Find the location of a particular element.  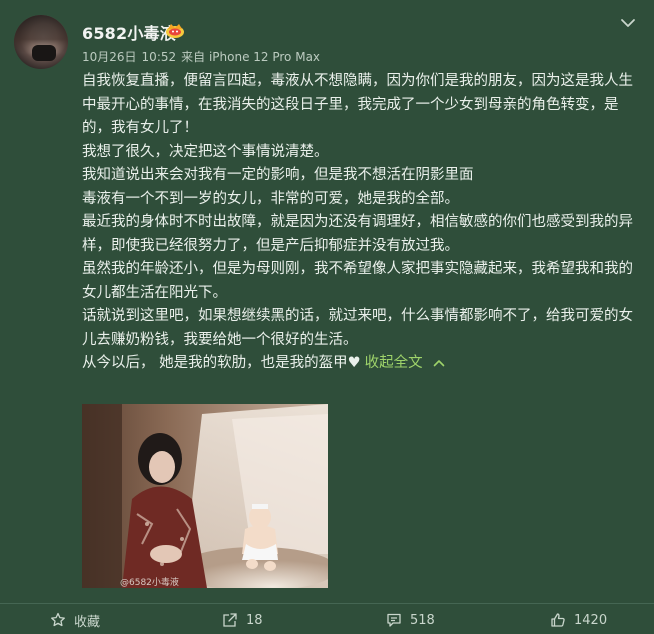

photo-illustration is located at coordinates (205, 496).